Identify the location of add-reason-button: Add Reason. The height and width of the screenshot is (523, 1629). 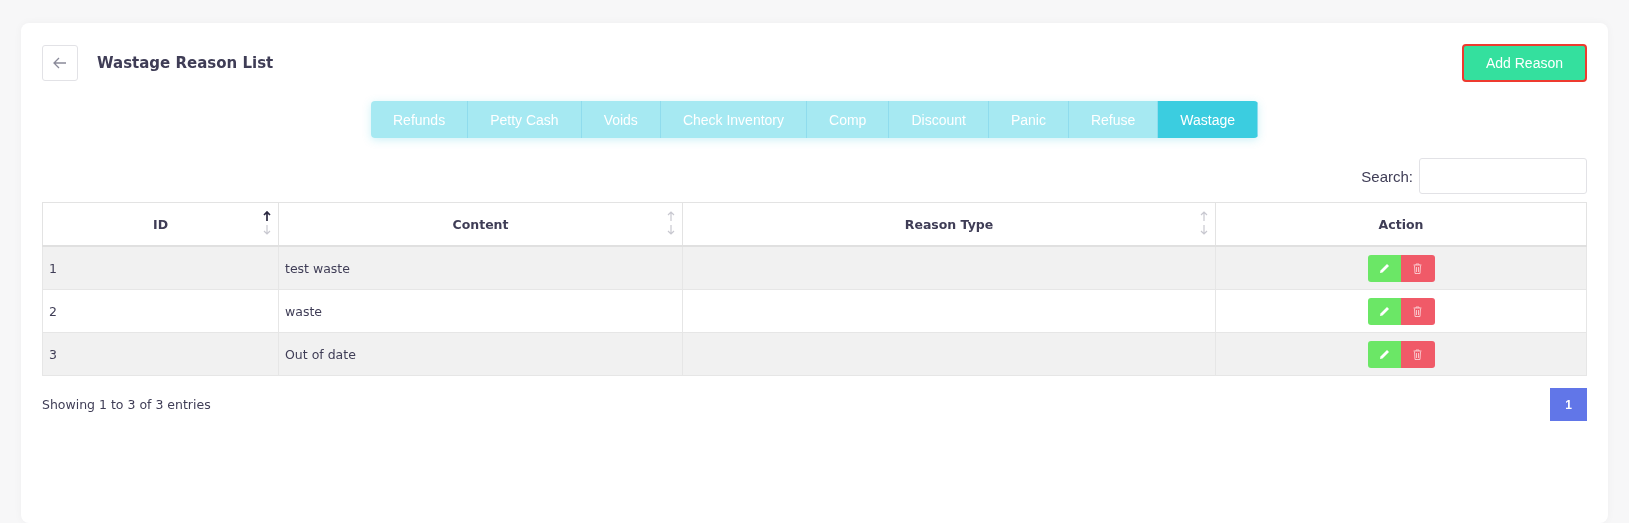
(1524, 62).